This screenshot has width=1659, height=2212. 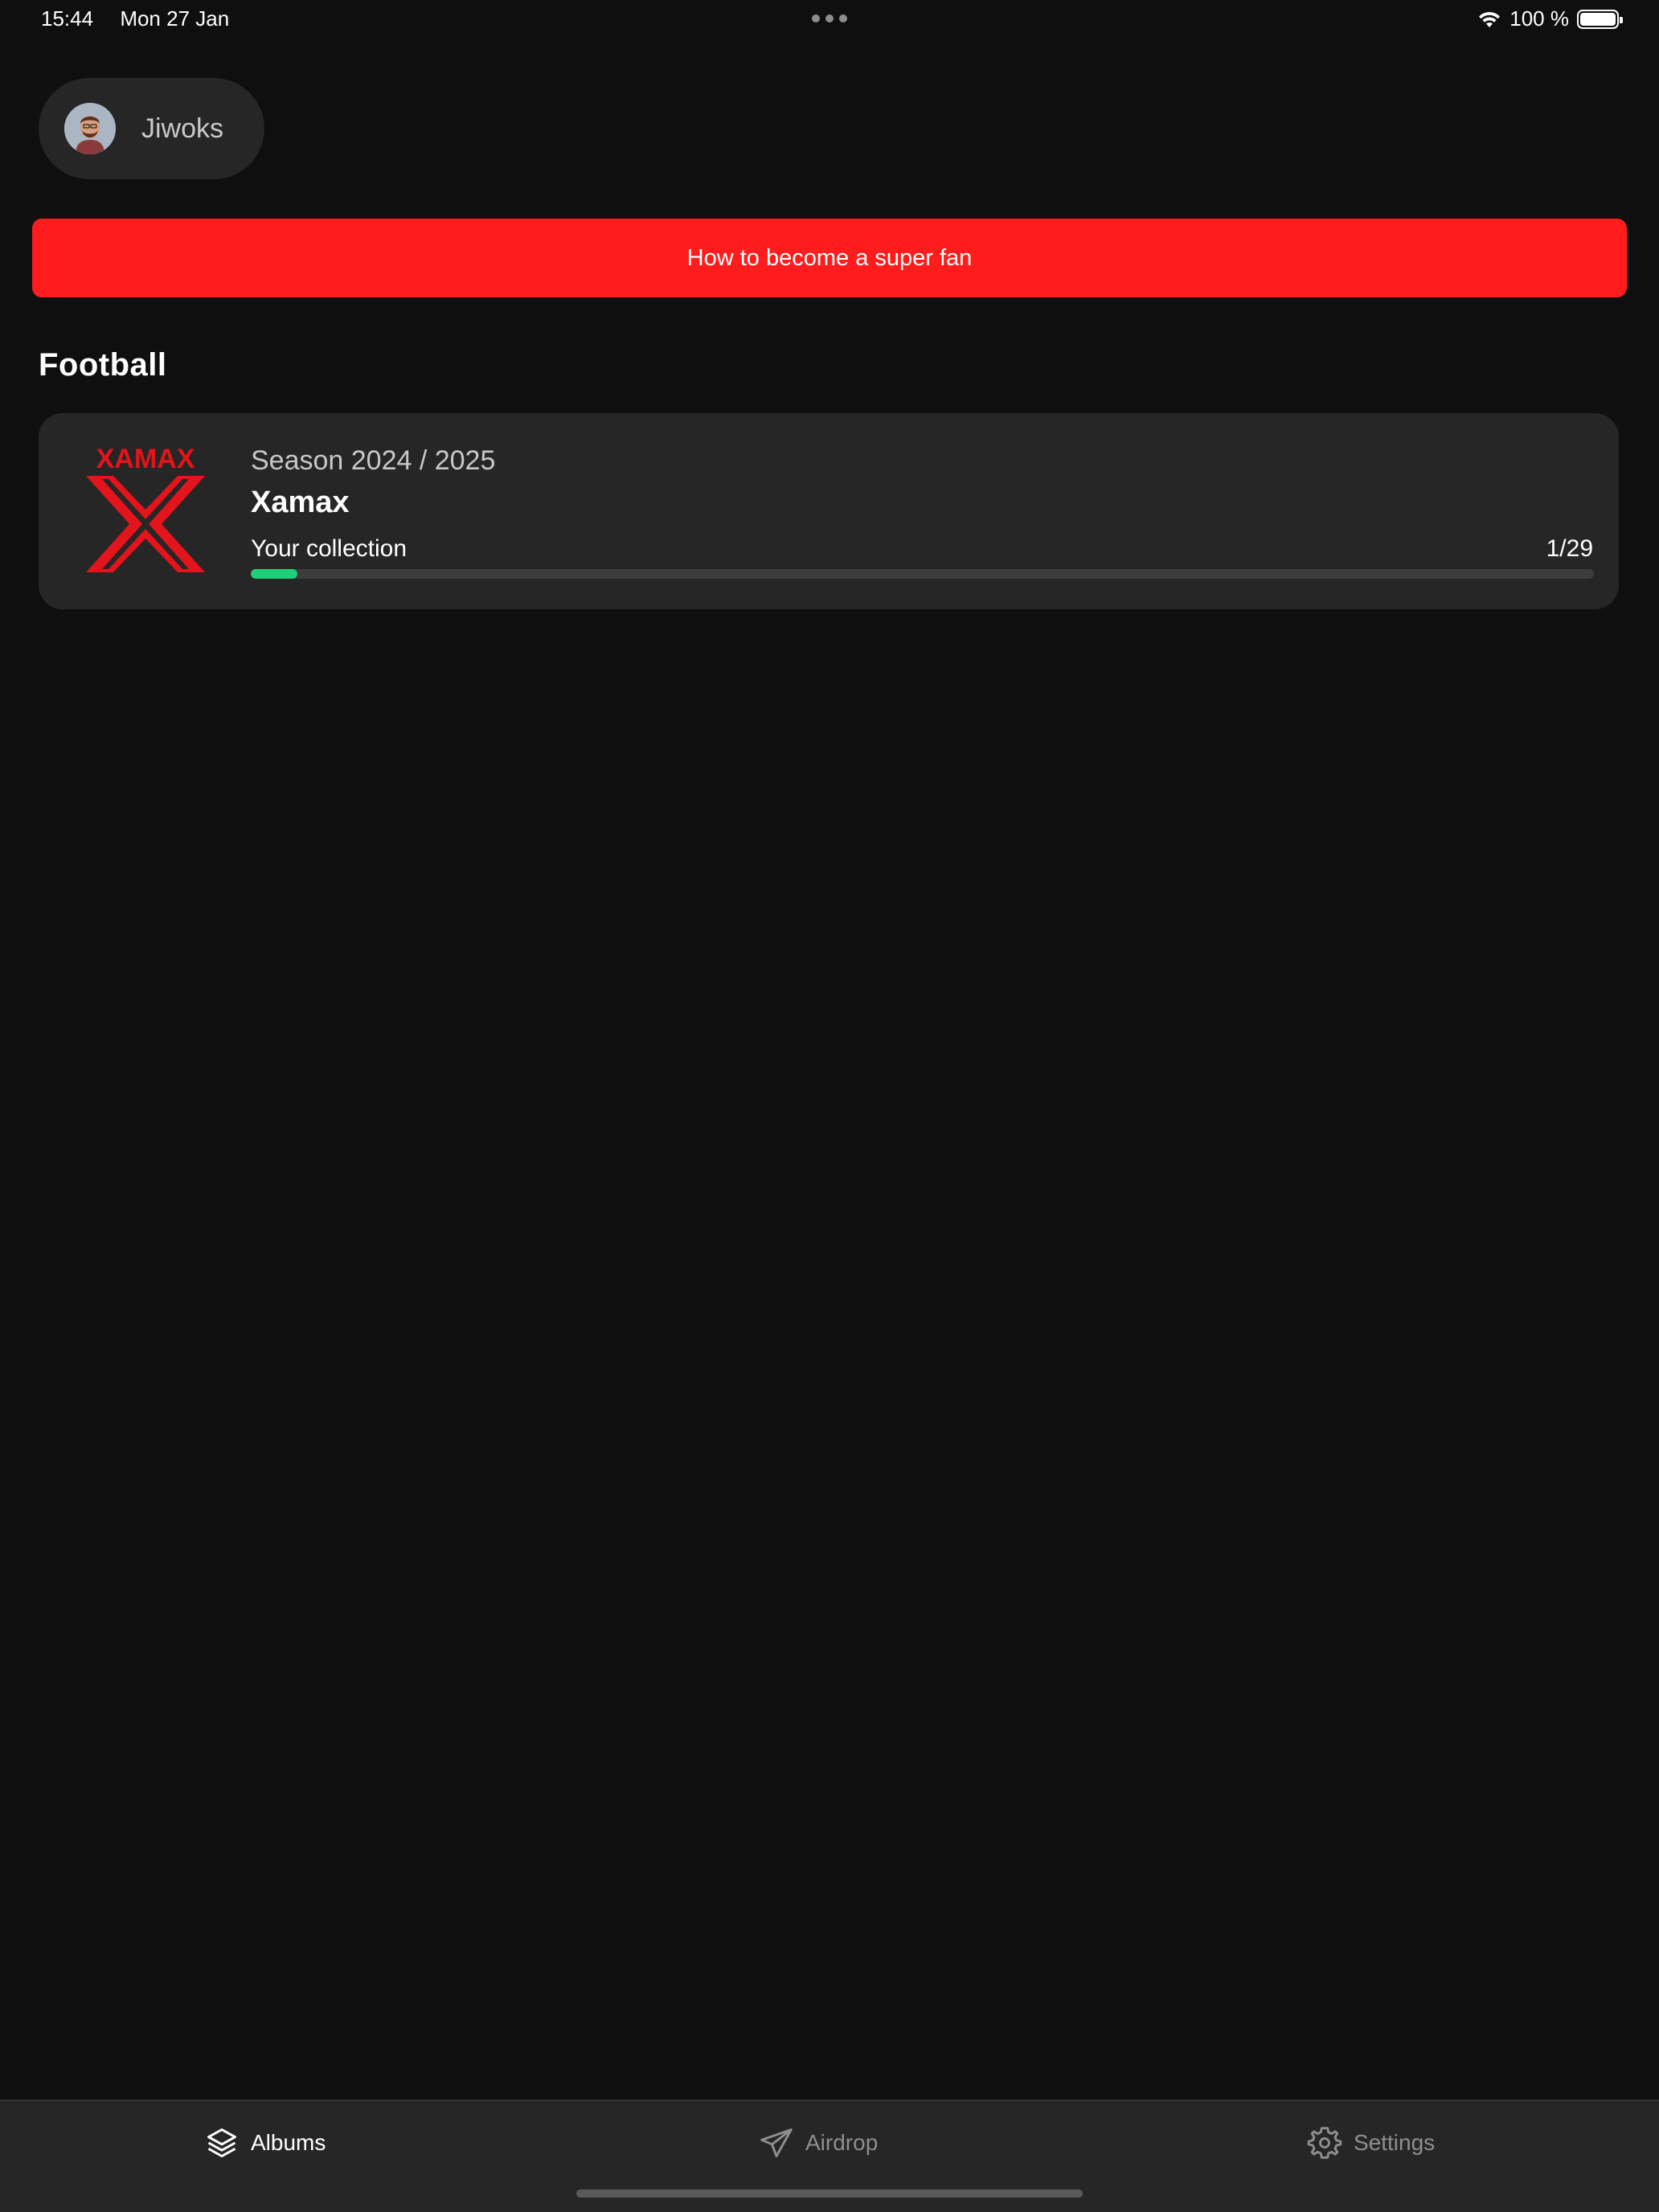 What do you see at coordinates (829, 258) in the screenshot?
I see `super-fan-banner-button: How to become a super fan` at bounding box center [829, 258].